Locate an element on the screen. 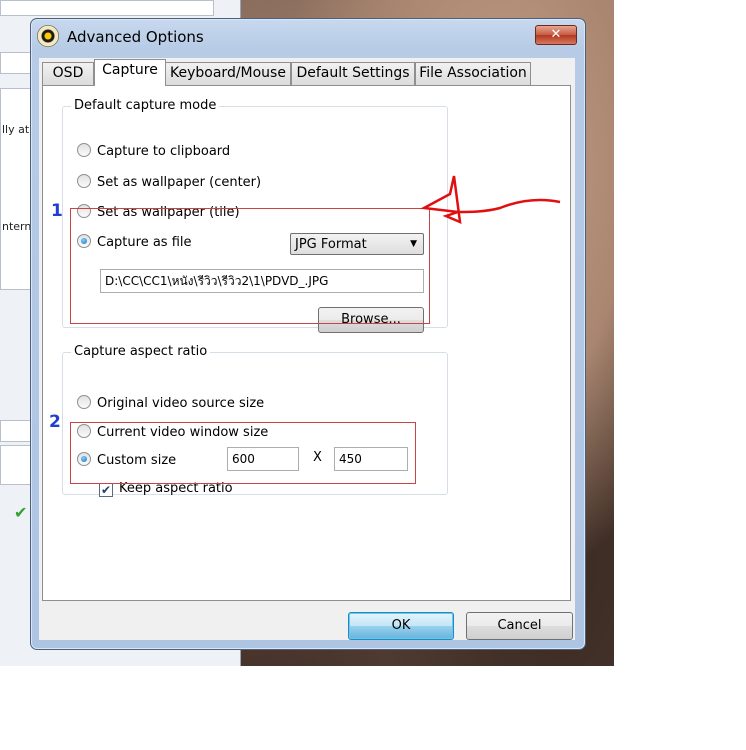 This screenshot has height=750, width=746. background-tab-stub is located at coordinates (16, 63).